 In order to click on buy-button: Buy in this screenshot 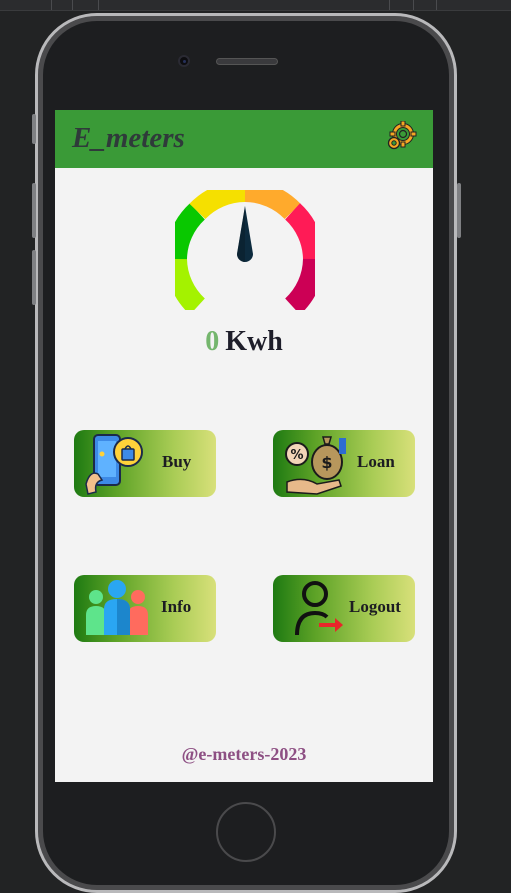, I will do `click(145, 463)`.